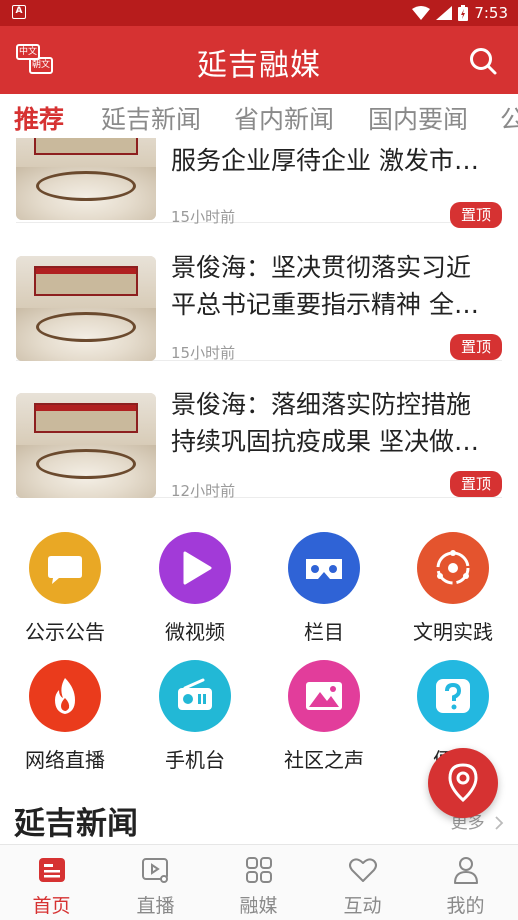 This screenshot has width=518, height=920. Describe the element at coordinates (197, 568) in the screenshot. I see `play-icon` at that location.